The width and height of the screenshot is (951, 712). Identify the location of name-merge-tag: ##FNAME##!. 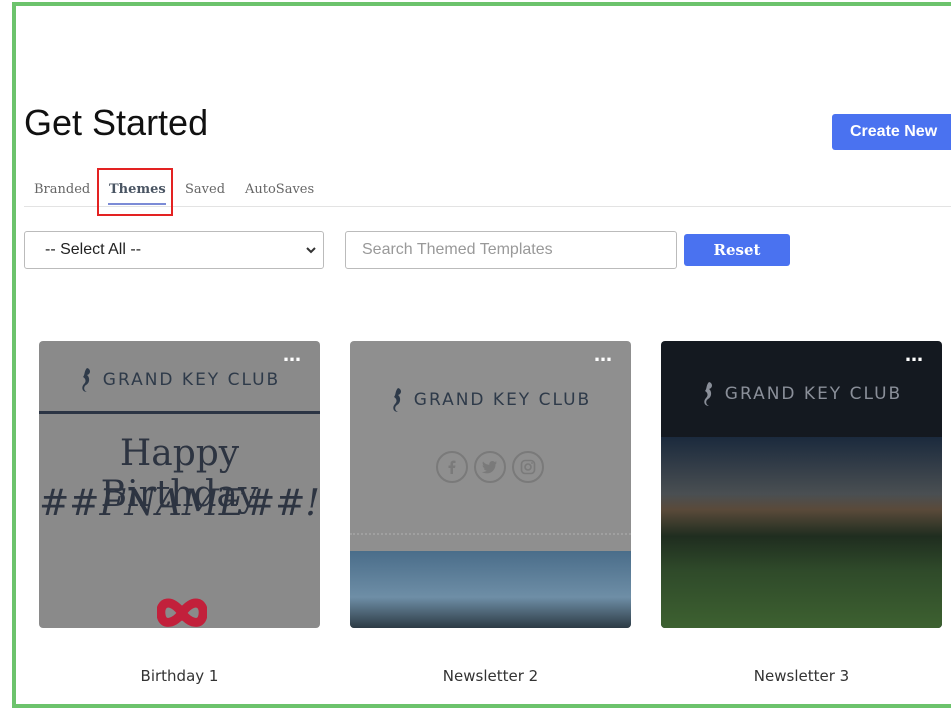
(179, 503).